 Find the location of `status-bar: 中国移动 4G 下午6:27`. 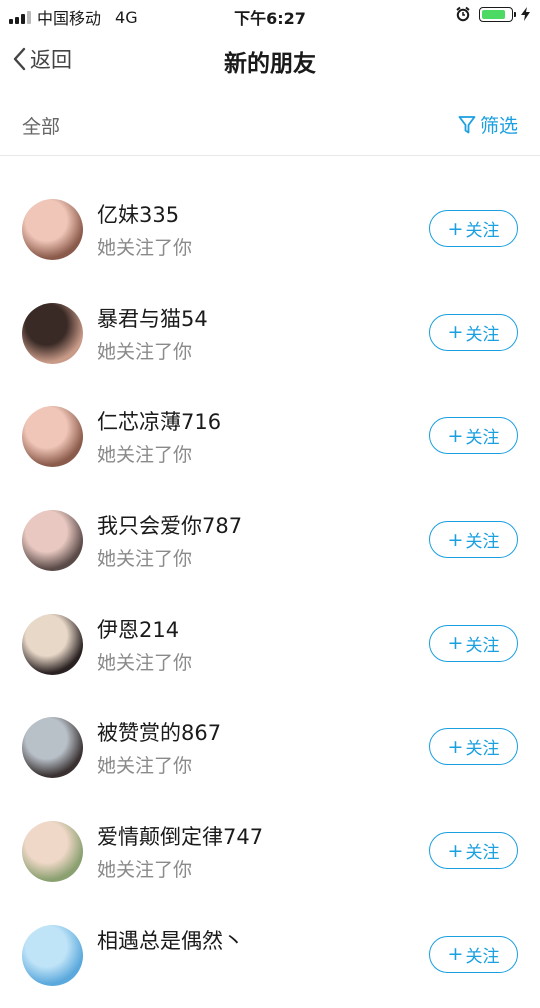

status-bar: 中国移动 4G 下午6:27 is located at coordinates (270, 15).